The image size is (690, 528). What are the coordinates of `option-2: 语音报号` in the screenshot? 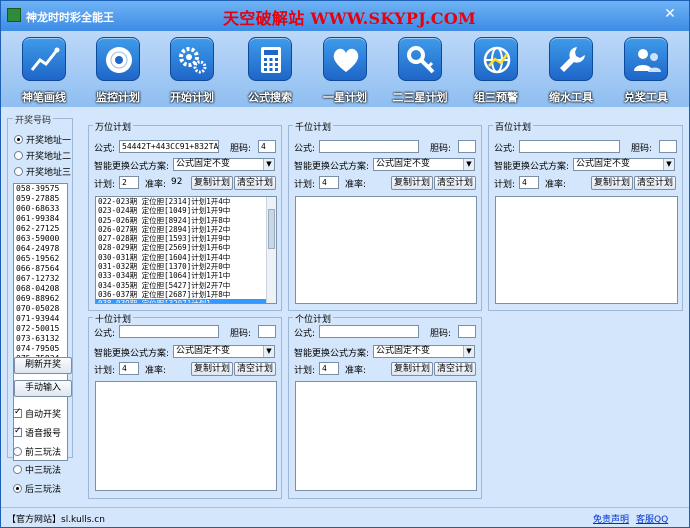 It's located at (37, 432).